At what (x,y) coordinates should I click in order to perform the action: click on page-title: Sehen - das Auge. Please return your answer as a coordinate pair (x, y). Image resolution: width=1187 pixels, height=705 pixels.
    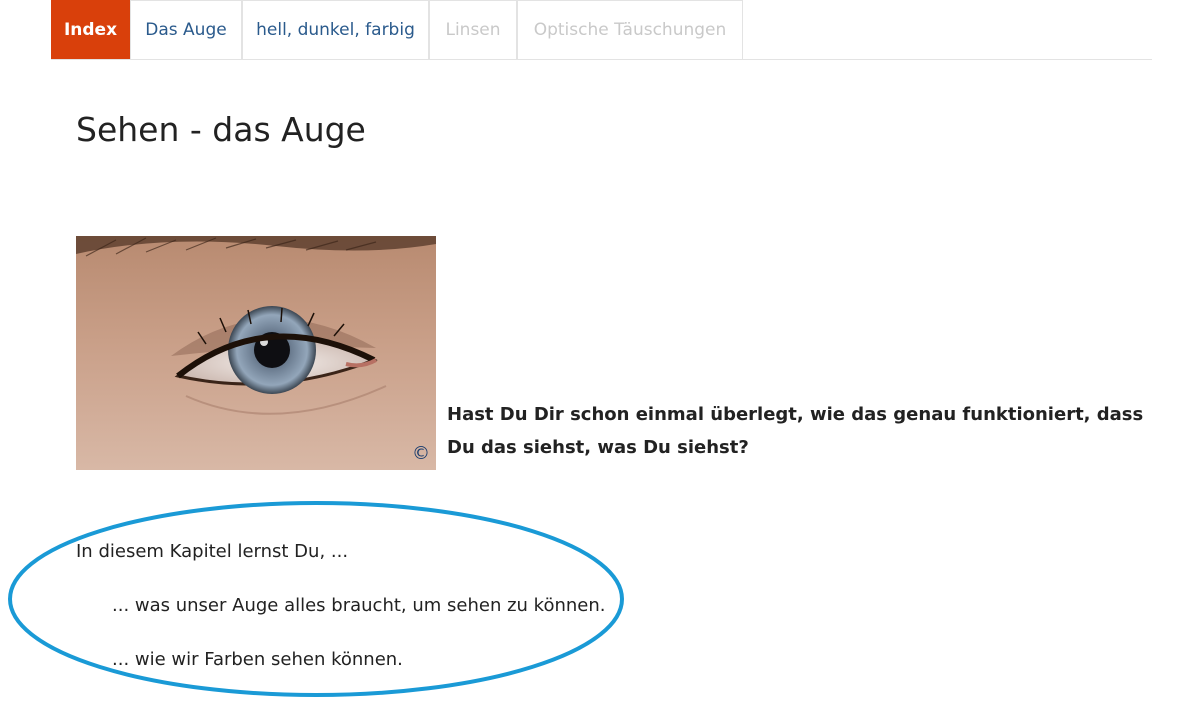
    Looking at the image, I should click on (221, 129).